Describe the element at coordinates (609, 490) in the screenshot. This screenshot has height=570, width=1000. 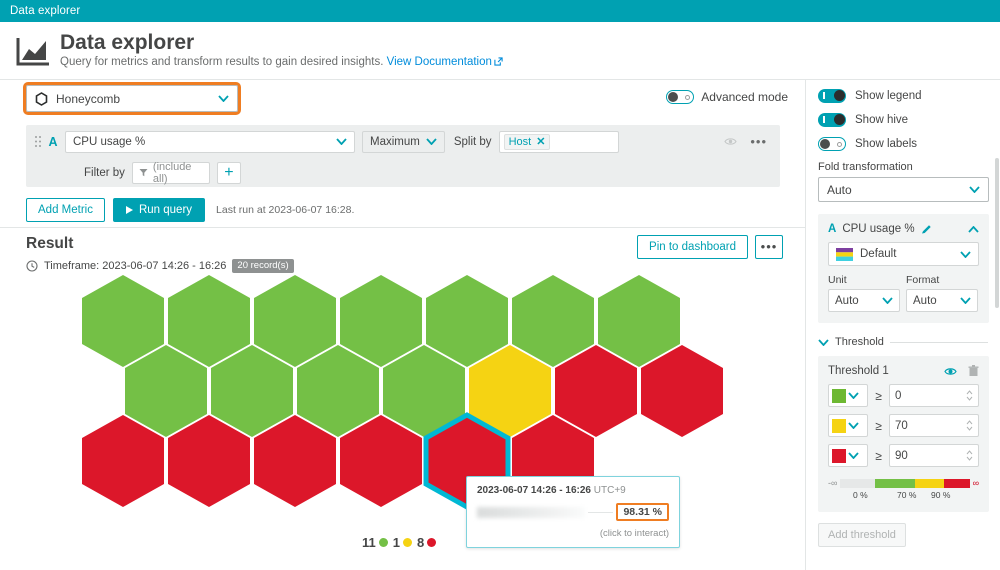
I see `tooltip-timezone: UTC+9` at that location.